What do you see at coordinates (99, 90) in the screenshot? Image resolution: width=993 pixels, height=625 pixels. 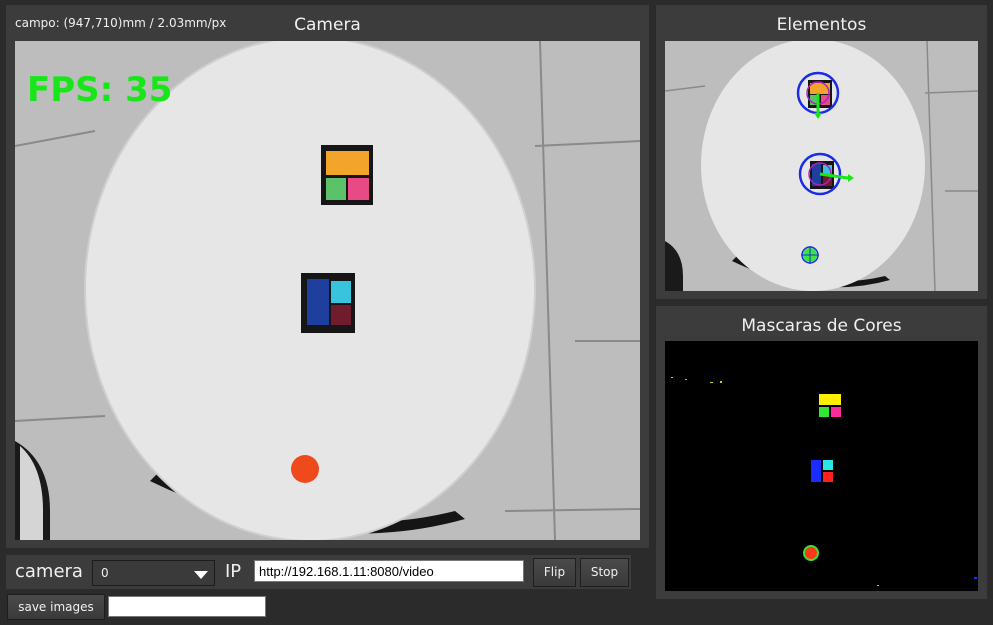 I see `fps-label: FPS: 35` at bounding box center [99, 90].